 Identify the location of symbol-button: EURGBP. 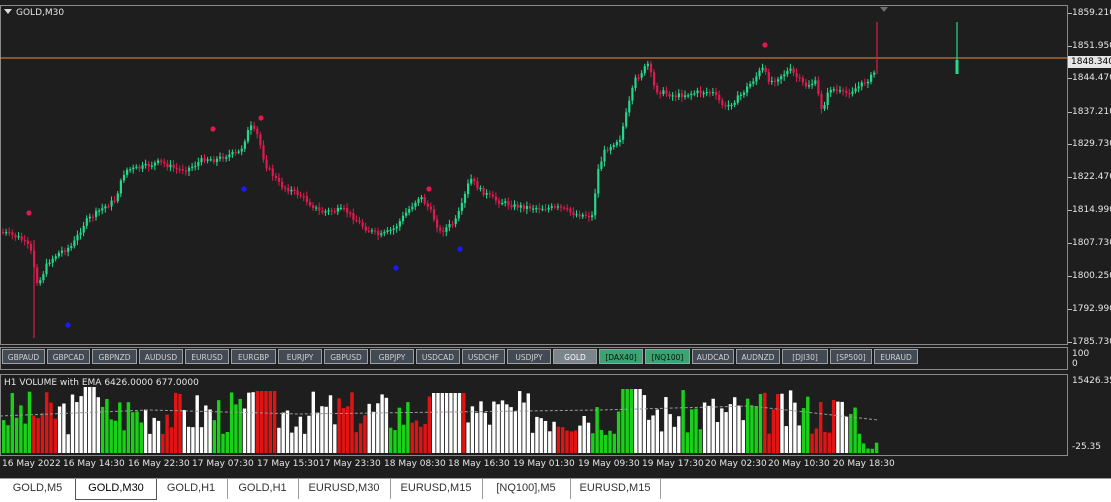
(253, 356).